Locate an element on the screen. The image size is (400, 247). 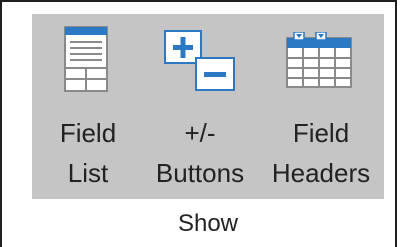
field-headers-label-line1: Field is located at coordinates (321, 133).